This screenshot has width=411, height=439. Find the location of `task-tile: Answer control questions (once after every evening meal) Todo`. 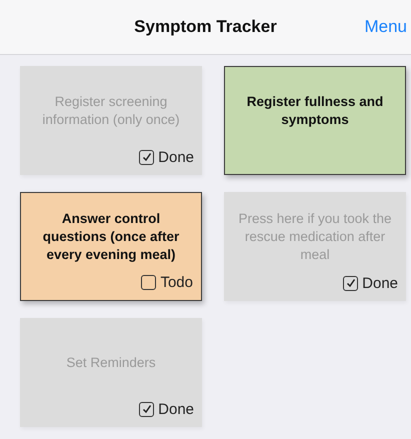

task-tile: Answer control questions (once after every evening meal) Todo is located at coordinates (111, 246).